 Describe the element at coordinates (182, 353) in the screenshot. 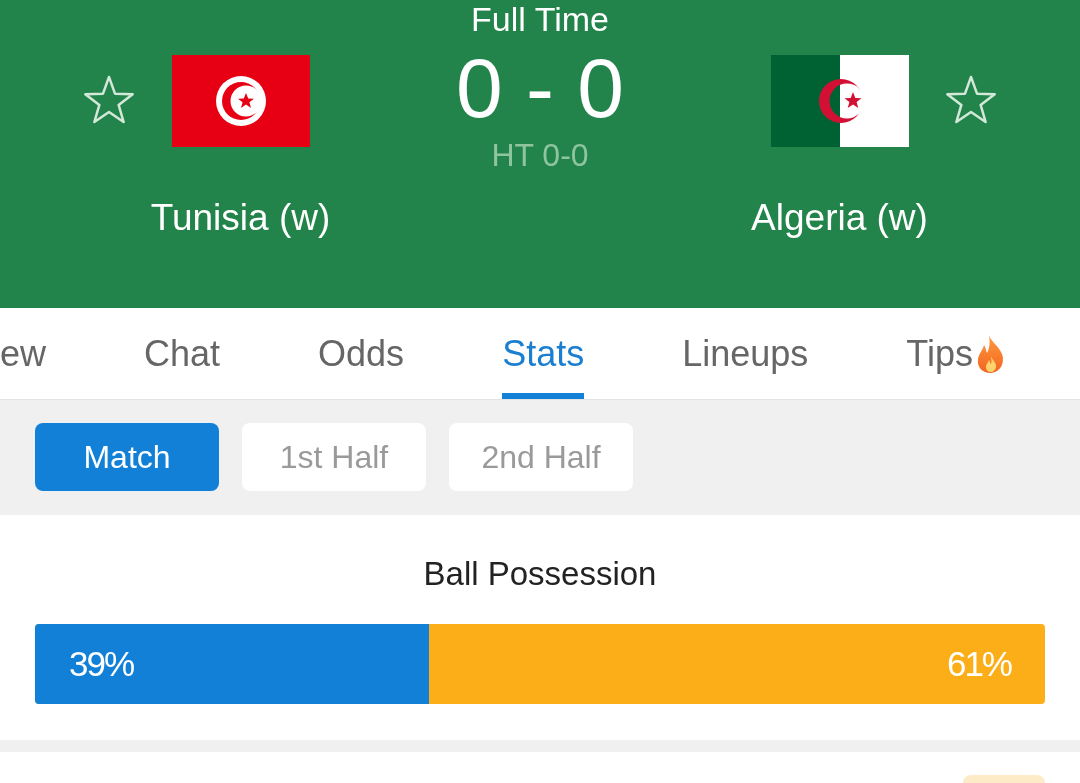

I see `tab: Chat` at that location.